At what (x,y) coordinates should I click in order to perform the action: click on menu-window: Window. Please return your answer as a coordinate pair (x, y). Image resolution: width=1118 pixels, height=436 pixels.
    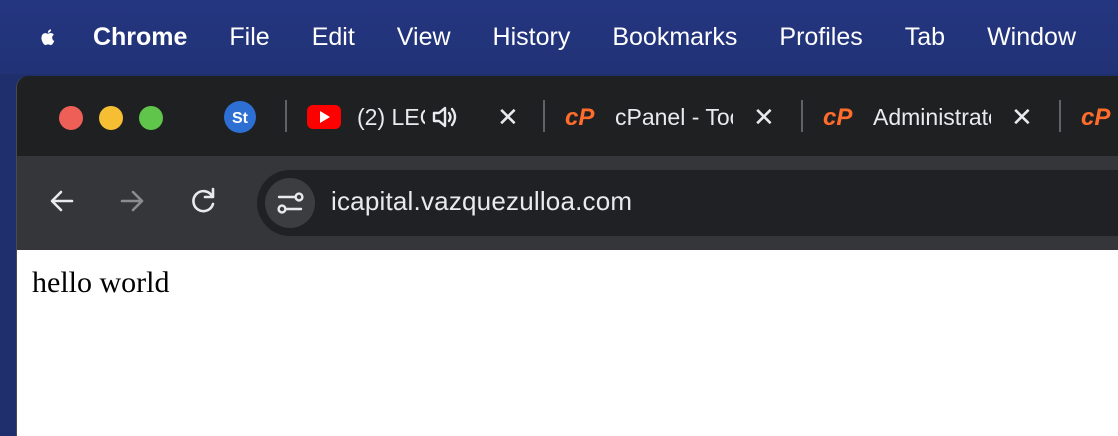
    Looking at the image, I should click on (1031, 37).